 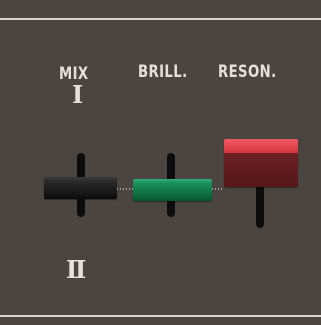 I want to click on reson-slider-handle, so click(x=261, y=163).